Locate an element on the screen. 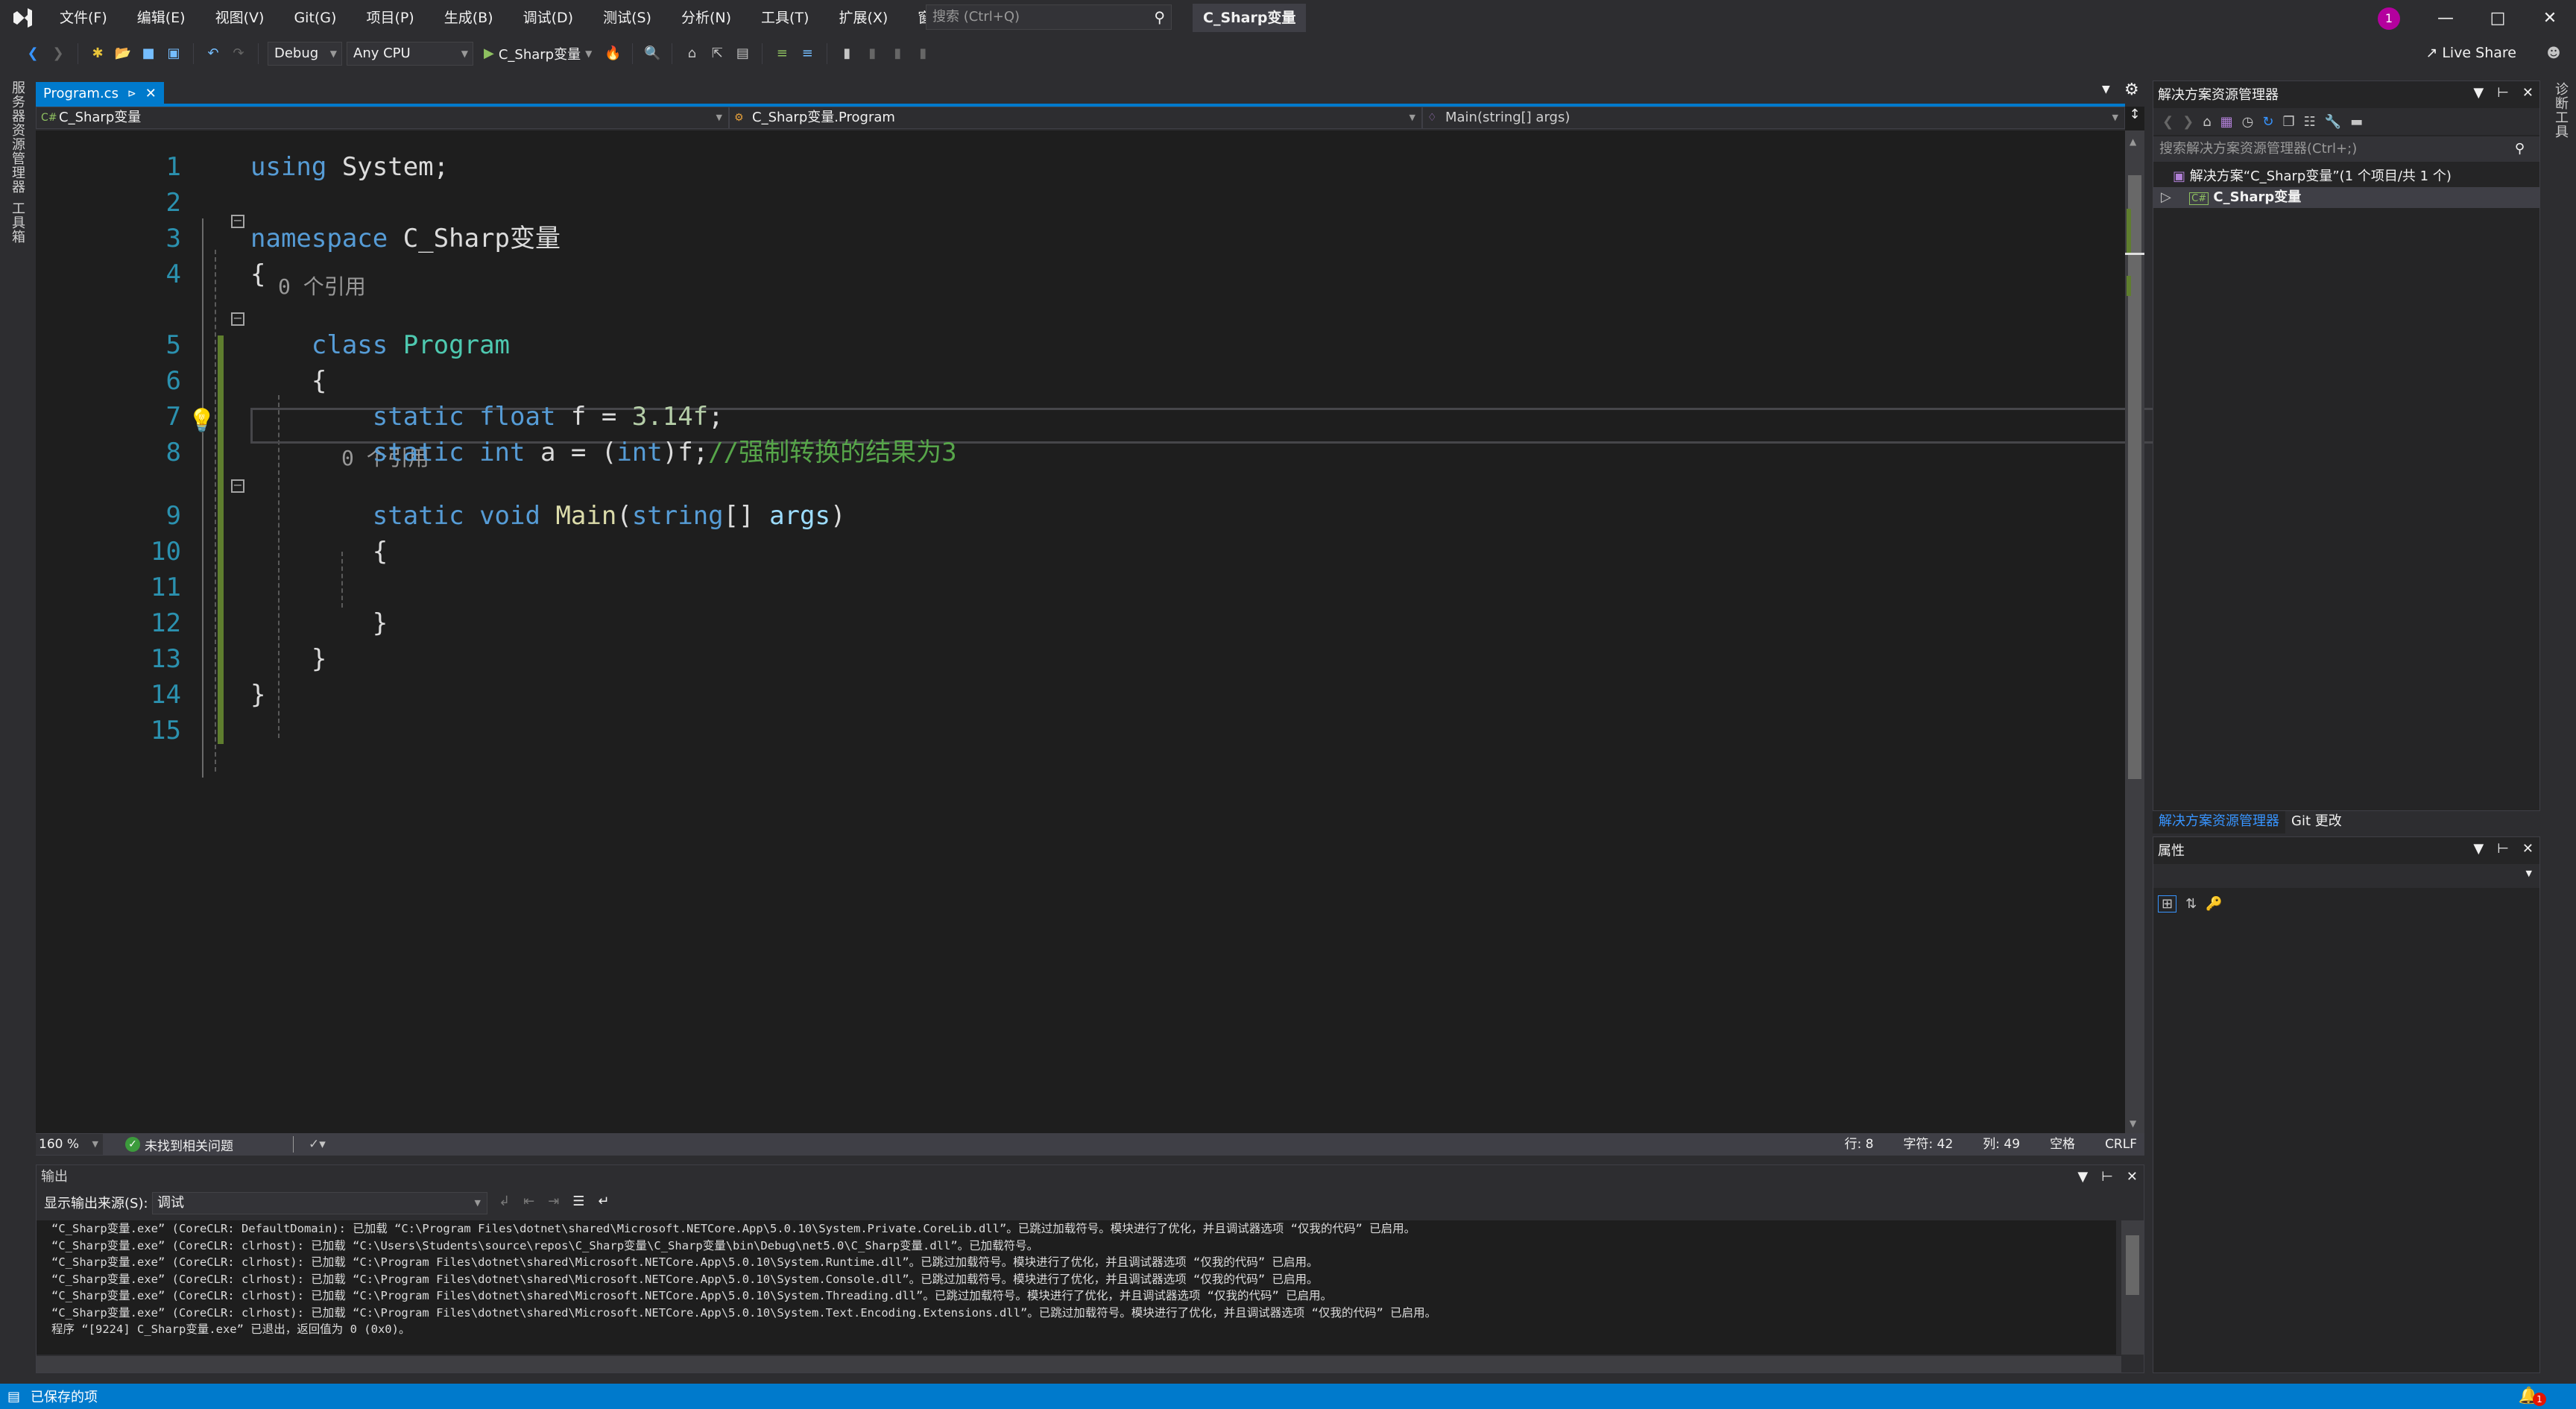 Image resolution: width=2576 pixels, height=1409 pixels. switch-views-icon: ▦ is located at coordinates (2226, 122).